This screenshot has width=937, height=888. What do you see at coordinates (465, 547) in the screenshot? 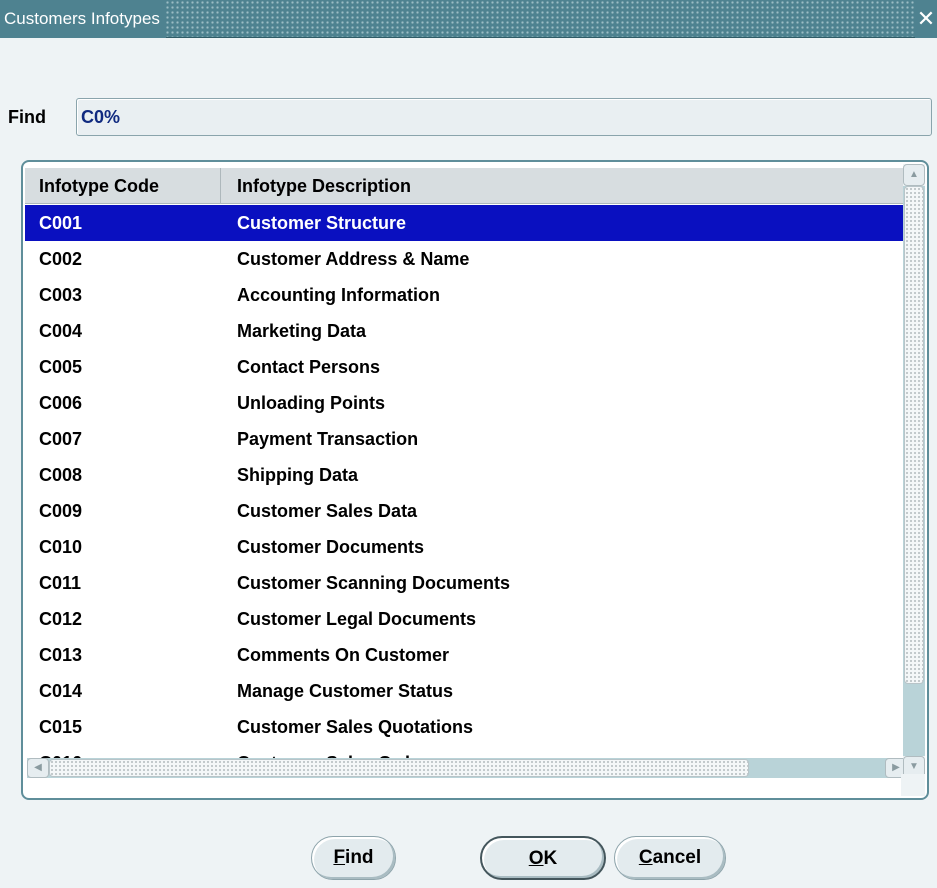
I see `table-row: C010 Customer Documents` at bounding box center [465, 547].